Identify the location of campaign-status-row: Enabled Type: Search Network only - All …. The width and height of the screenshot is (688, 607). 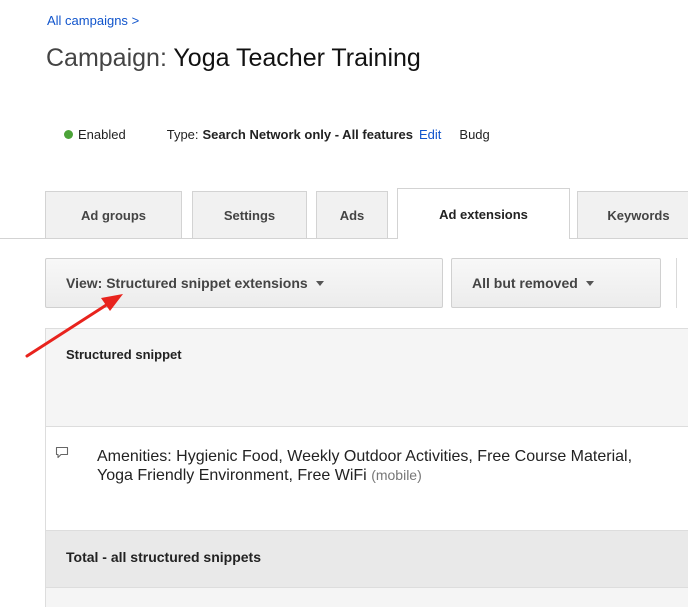
(277, 134).